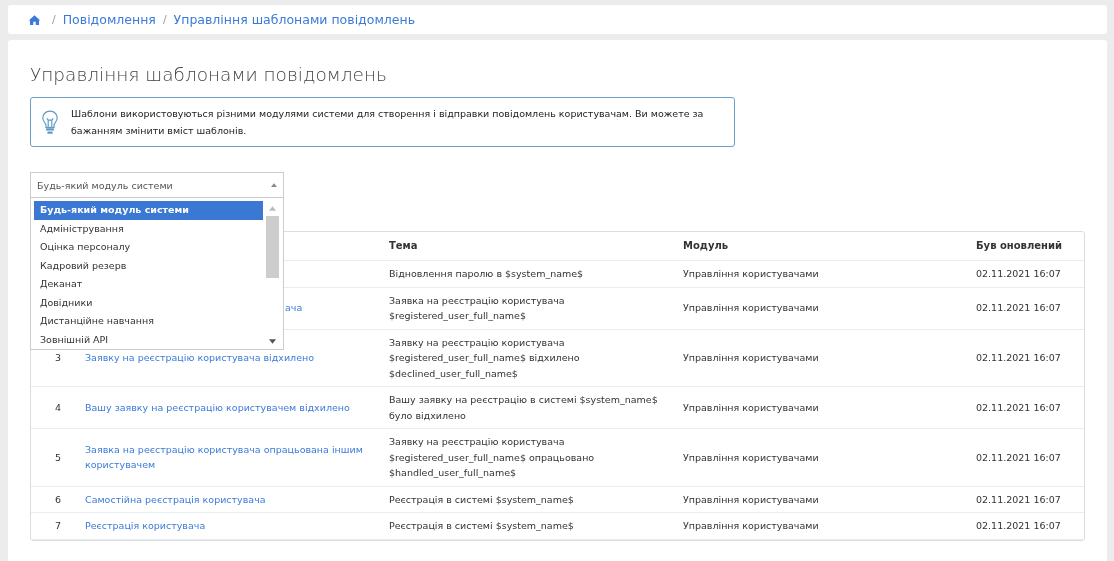  What do you see at coordinates (148, 339) in the screenshot?
I see `dropdown-option: Зовнішній API` at bounding box center [148, 339].